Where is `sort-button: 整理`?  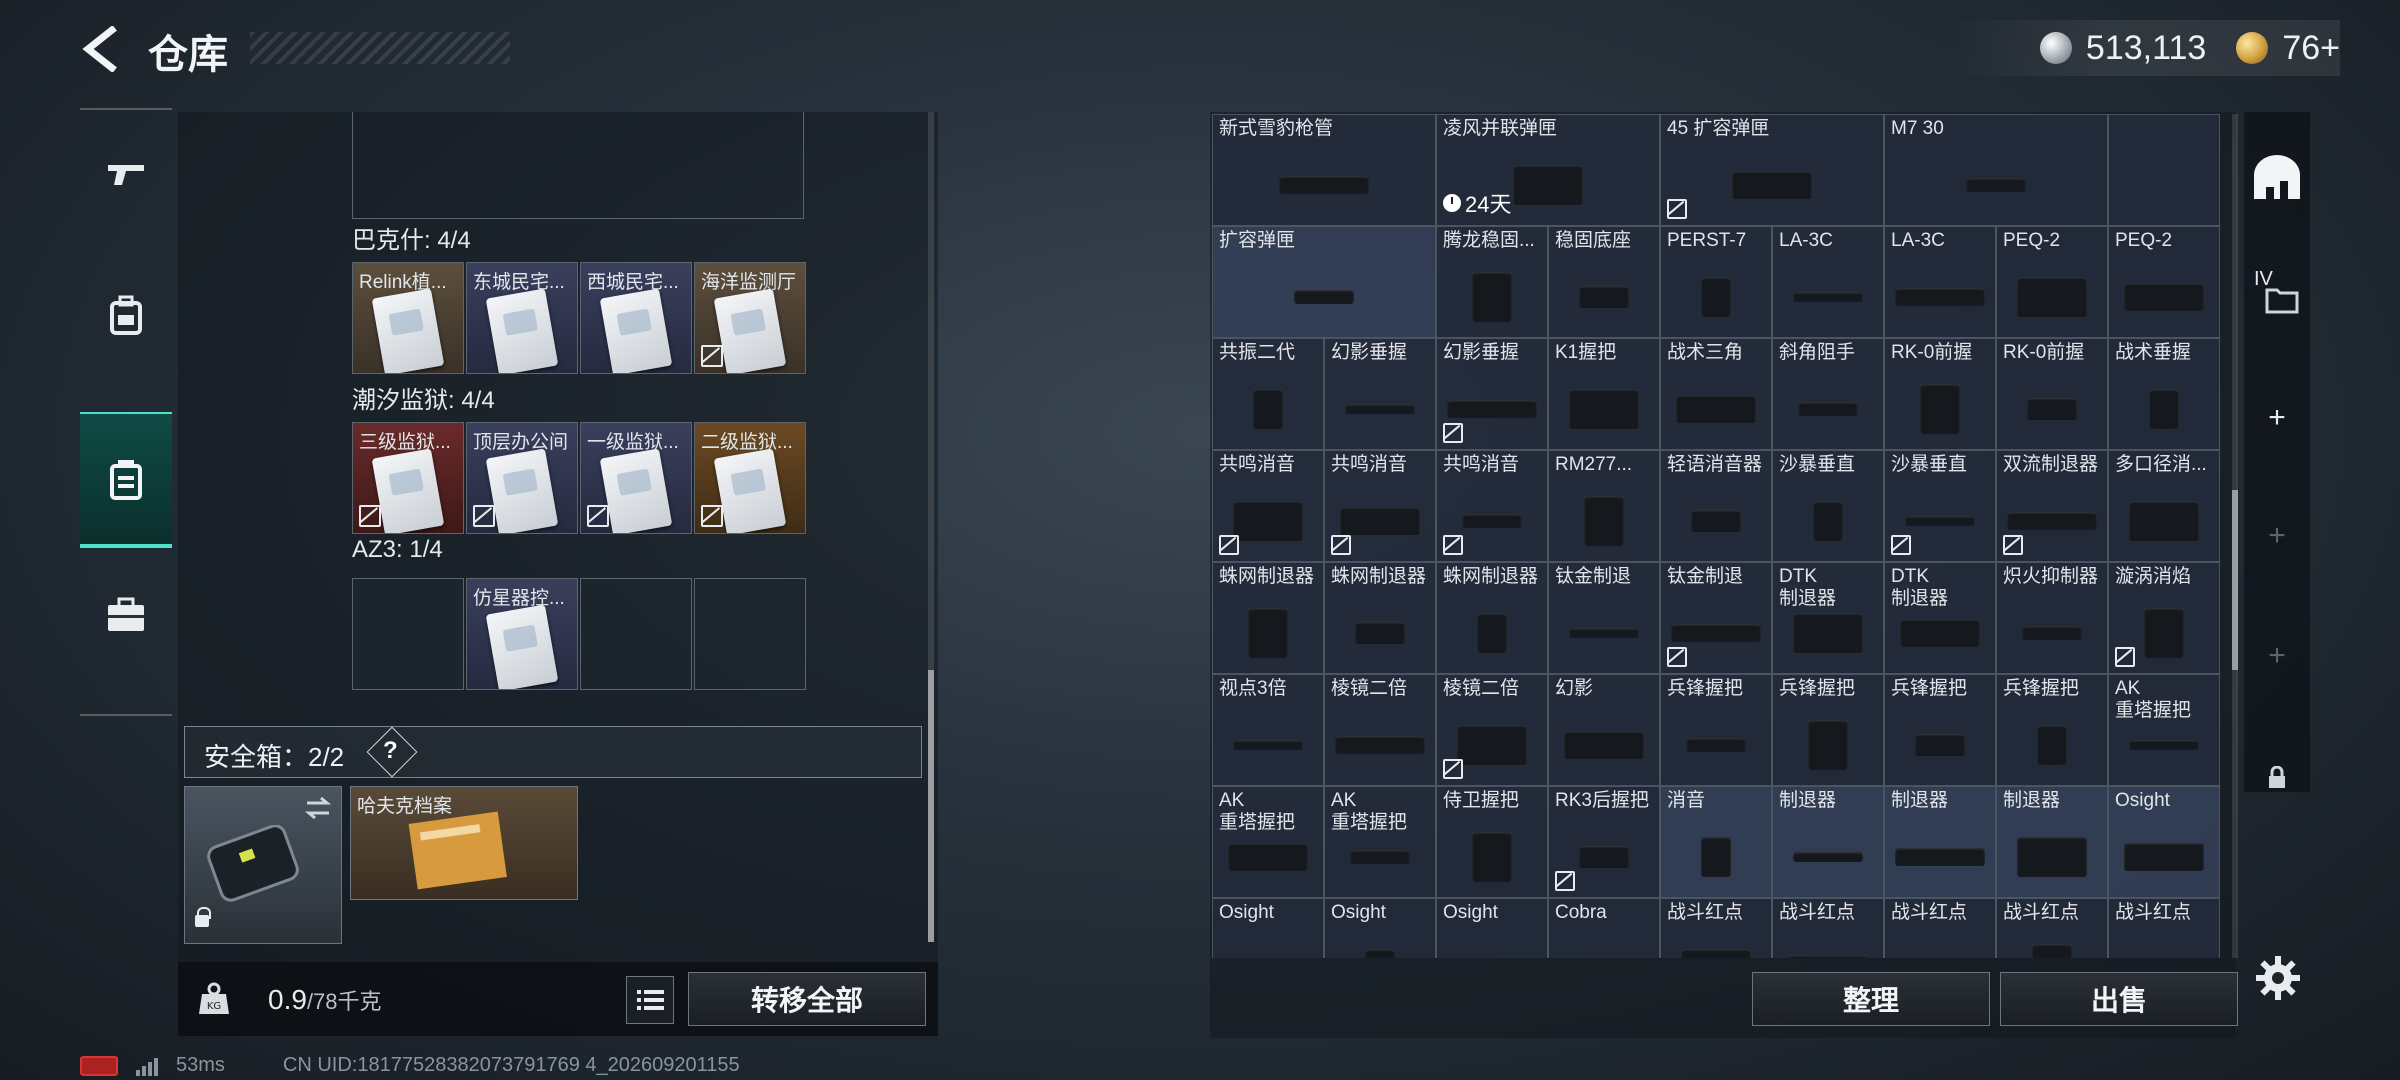
sort-button: 整理 is located at coordinates (1871, 999).